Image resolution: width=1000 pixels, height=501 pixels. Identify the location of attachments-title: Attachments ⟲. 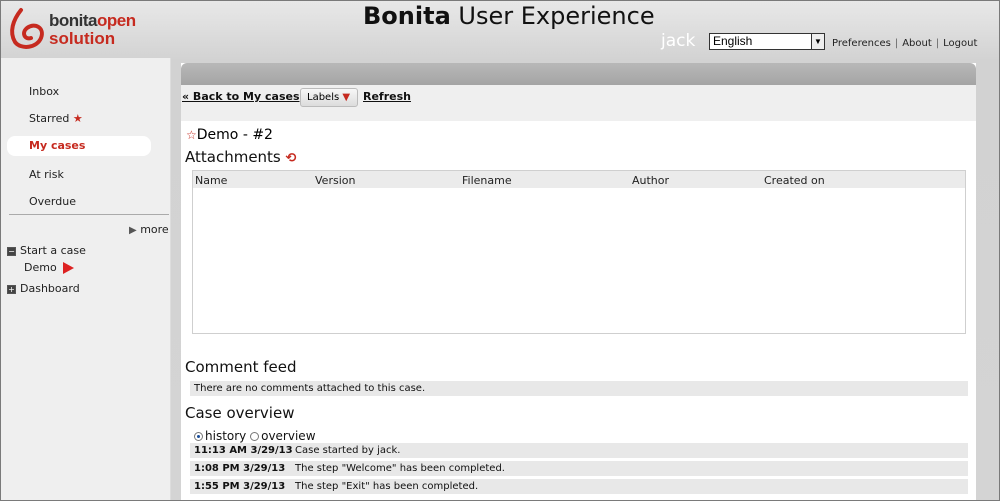
(240, 157).